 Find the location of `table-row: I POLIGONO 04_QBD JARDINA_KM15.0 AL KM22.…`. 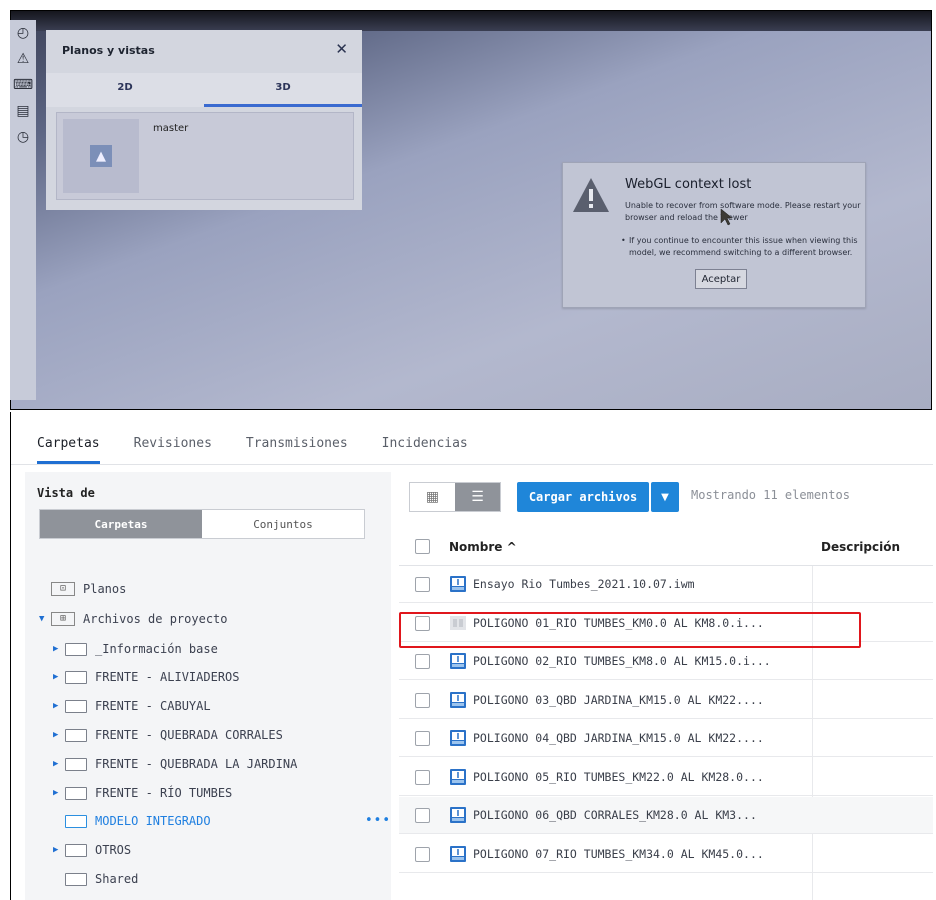

table-row: I POLIGONO 04_QBD JARDINA_KM15.0 AL KM22.… is located at coordinates (666, 738).